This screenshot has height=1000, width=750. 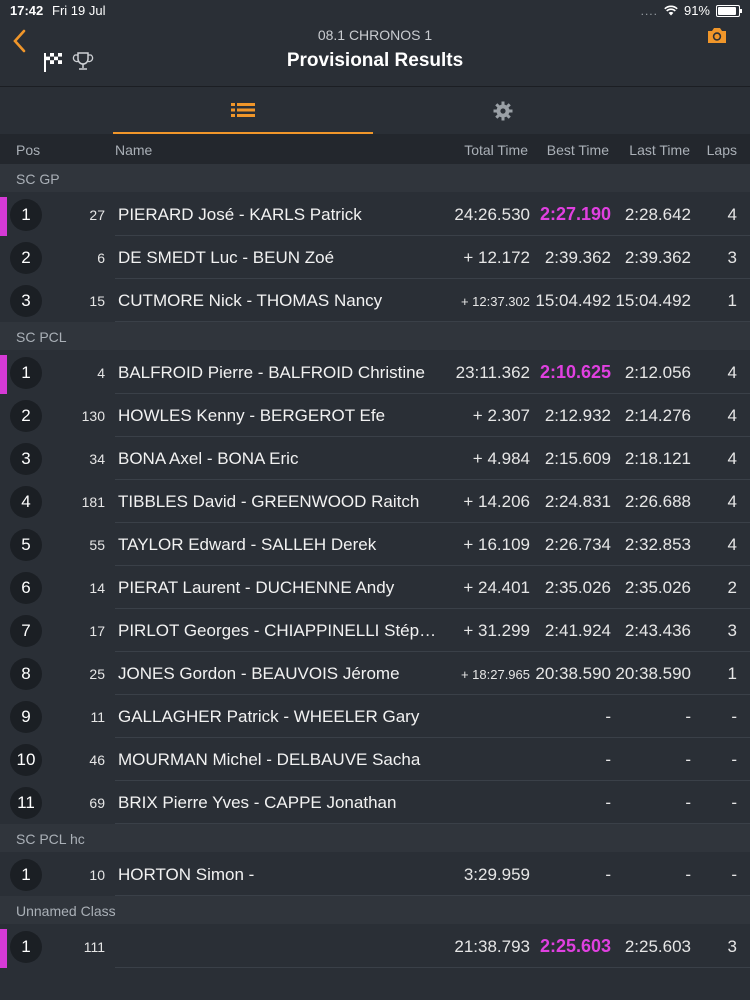 I want to click on total-time: + 14.206, so click(x=496, y=501).